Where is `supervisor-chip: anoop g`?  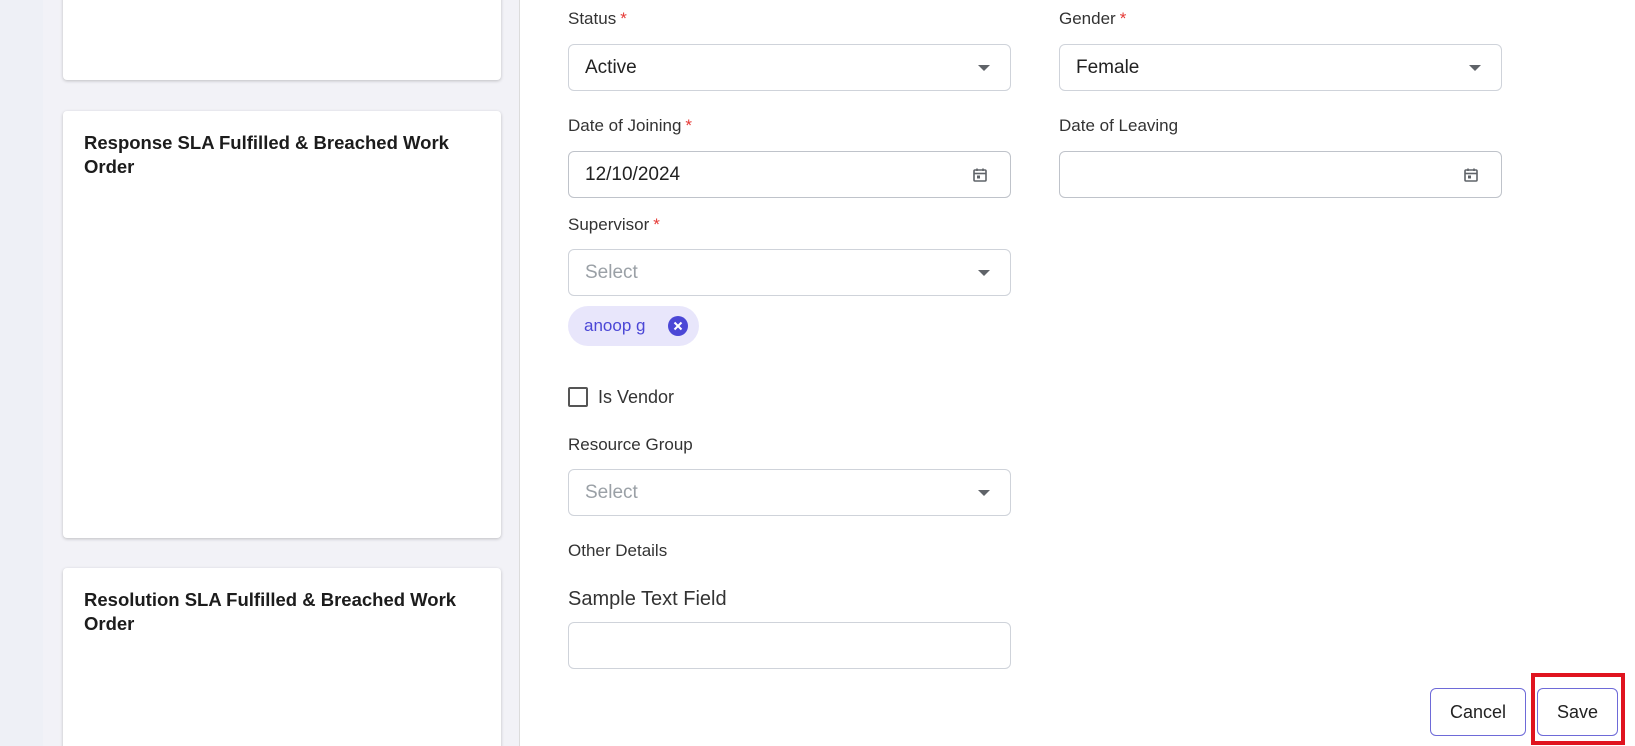 supervisor-chip: anoop g is located at coordinates (633, 326).